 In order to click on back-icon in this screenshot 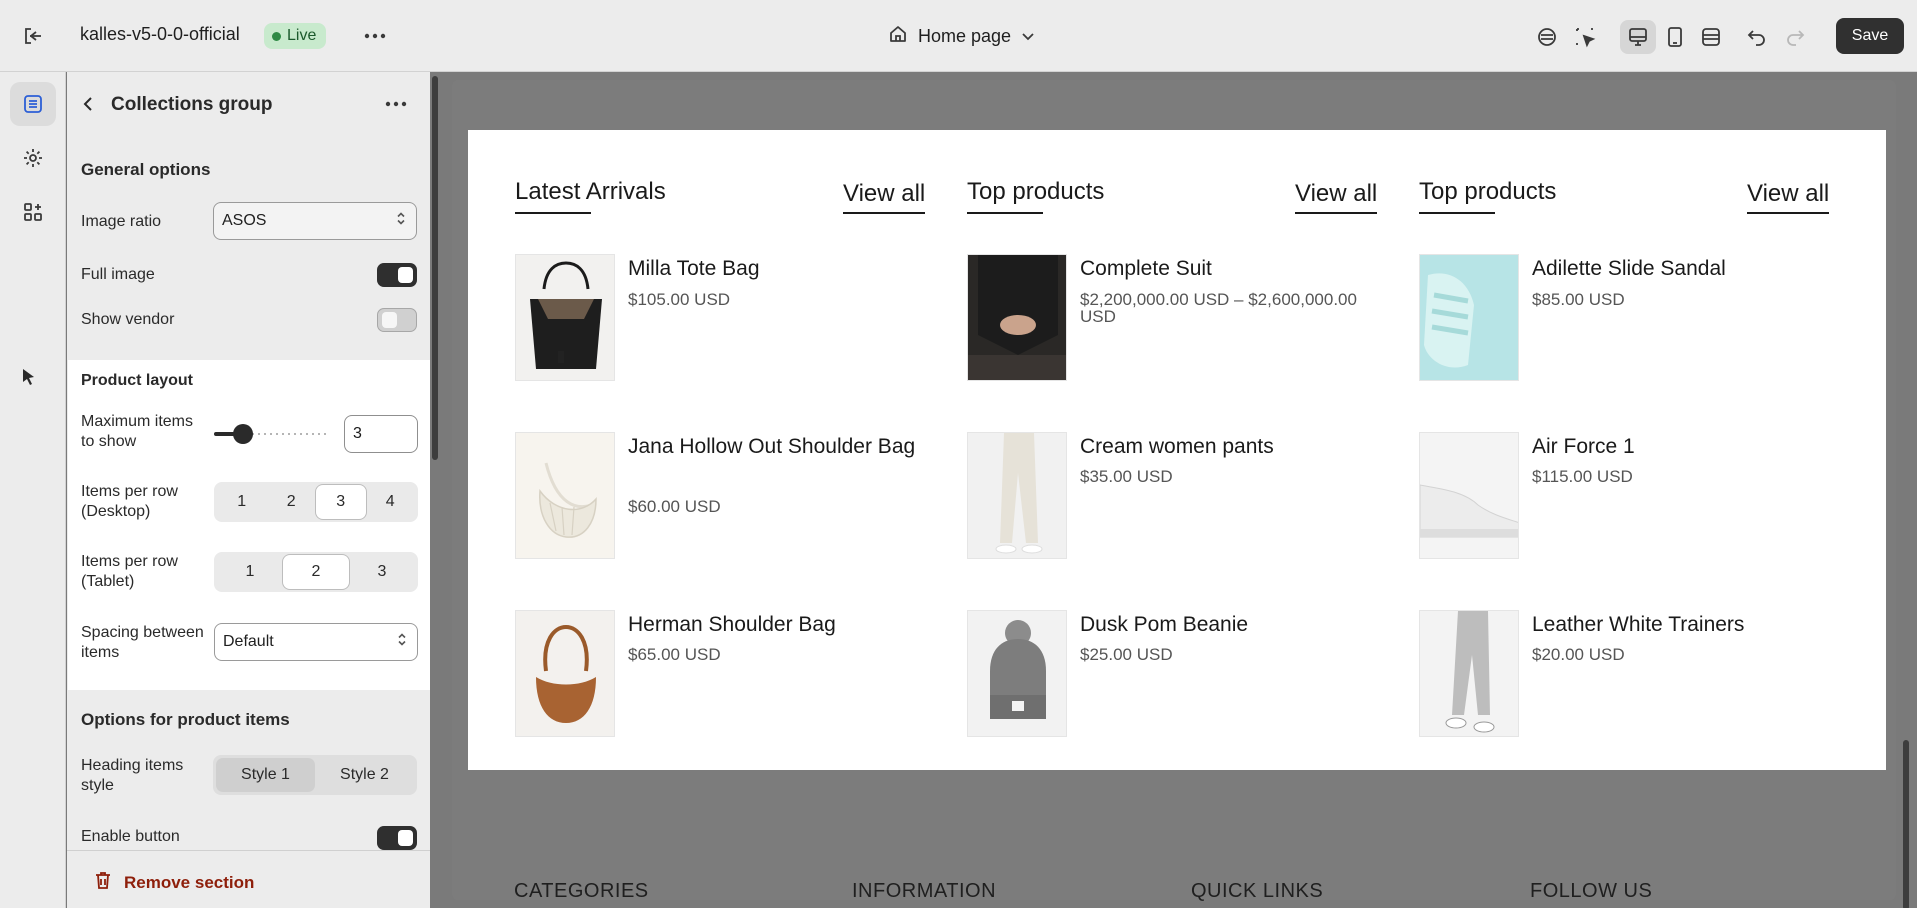, I will do `click(88, 106)`.